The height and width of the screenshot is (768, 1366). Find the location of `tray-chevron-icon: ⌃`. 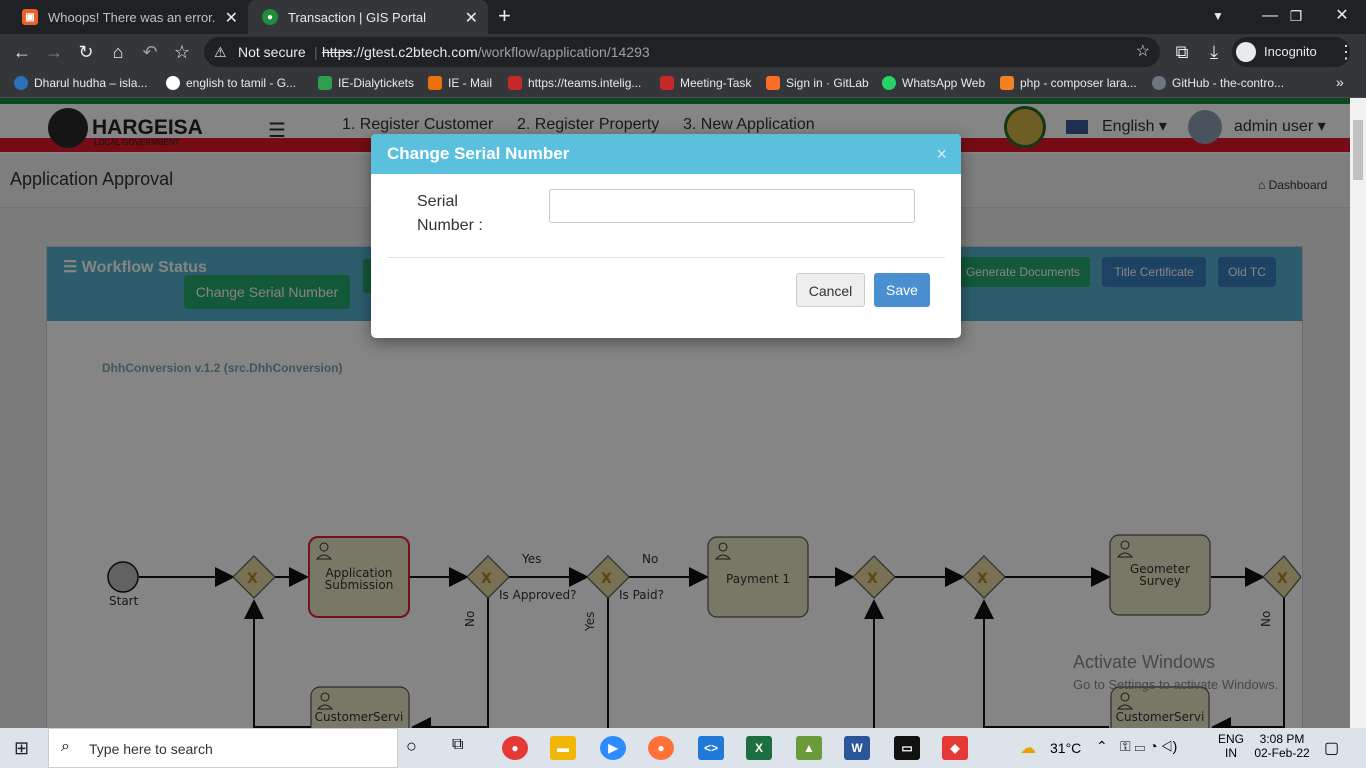

tray-chevron-icon: ⌃ is located at coordinates (1102, 746).